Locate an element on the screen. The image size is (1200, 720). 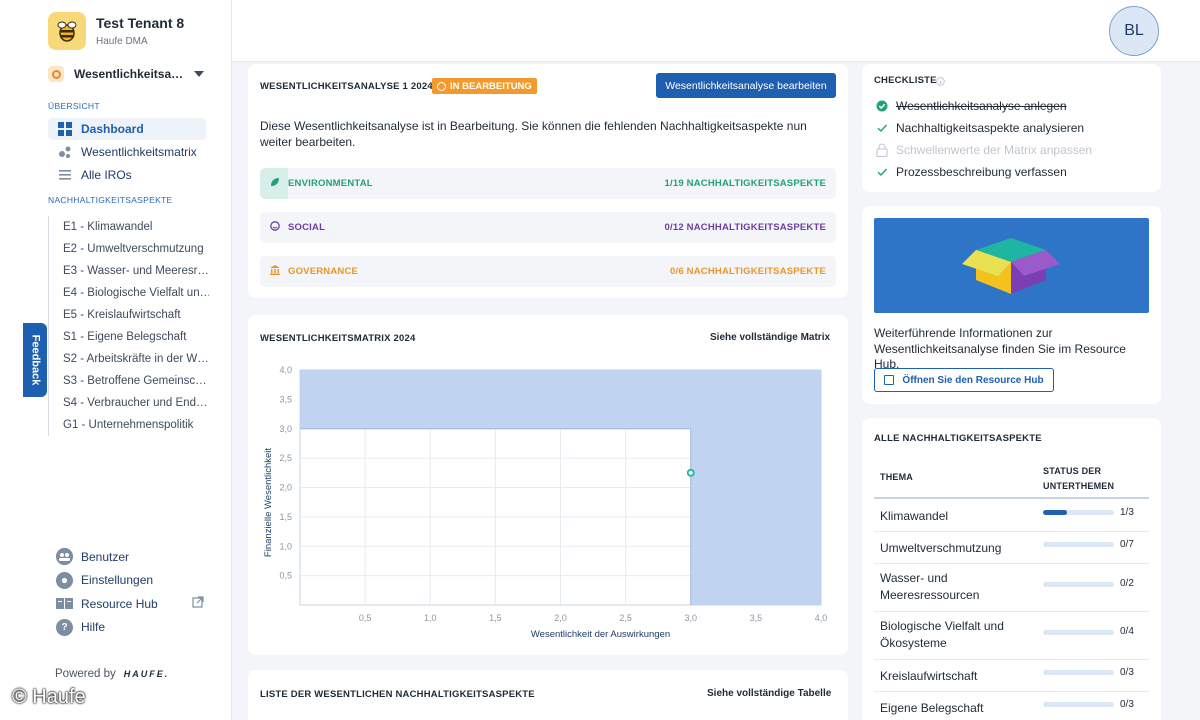
row-name: Umweltverschmutzung is located at coordinates (941, 548).